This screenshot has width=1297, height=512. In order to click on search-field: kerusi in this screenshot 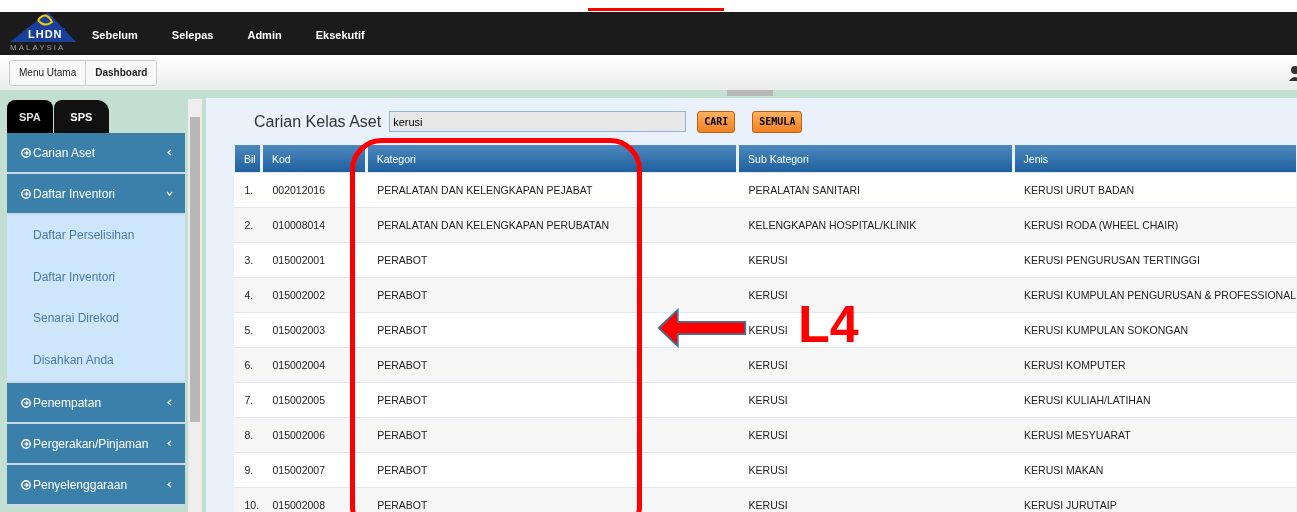, I will do `click(538, 121)`.